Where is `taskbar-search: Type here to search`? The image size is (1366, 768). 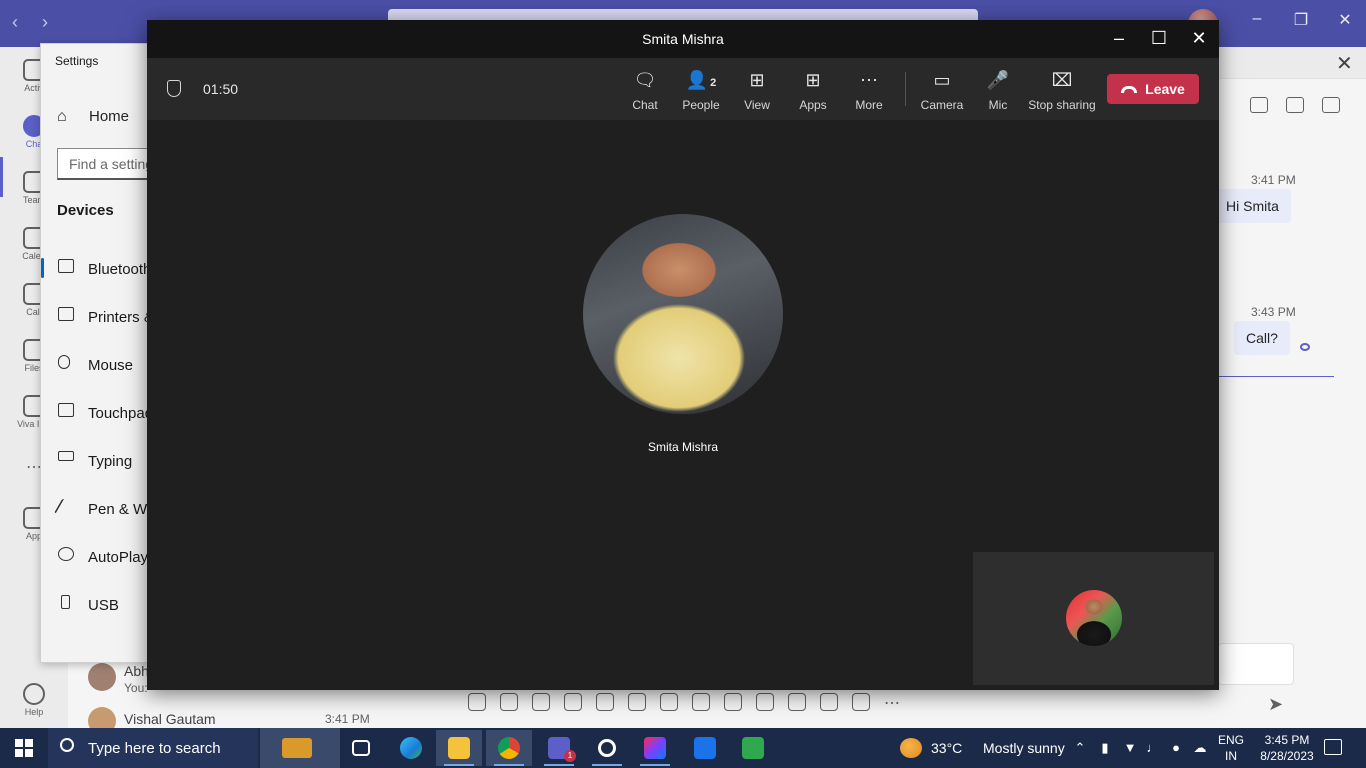 taskbar-search: Type here to search is located at coordinates (153, 748).